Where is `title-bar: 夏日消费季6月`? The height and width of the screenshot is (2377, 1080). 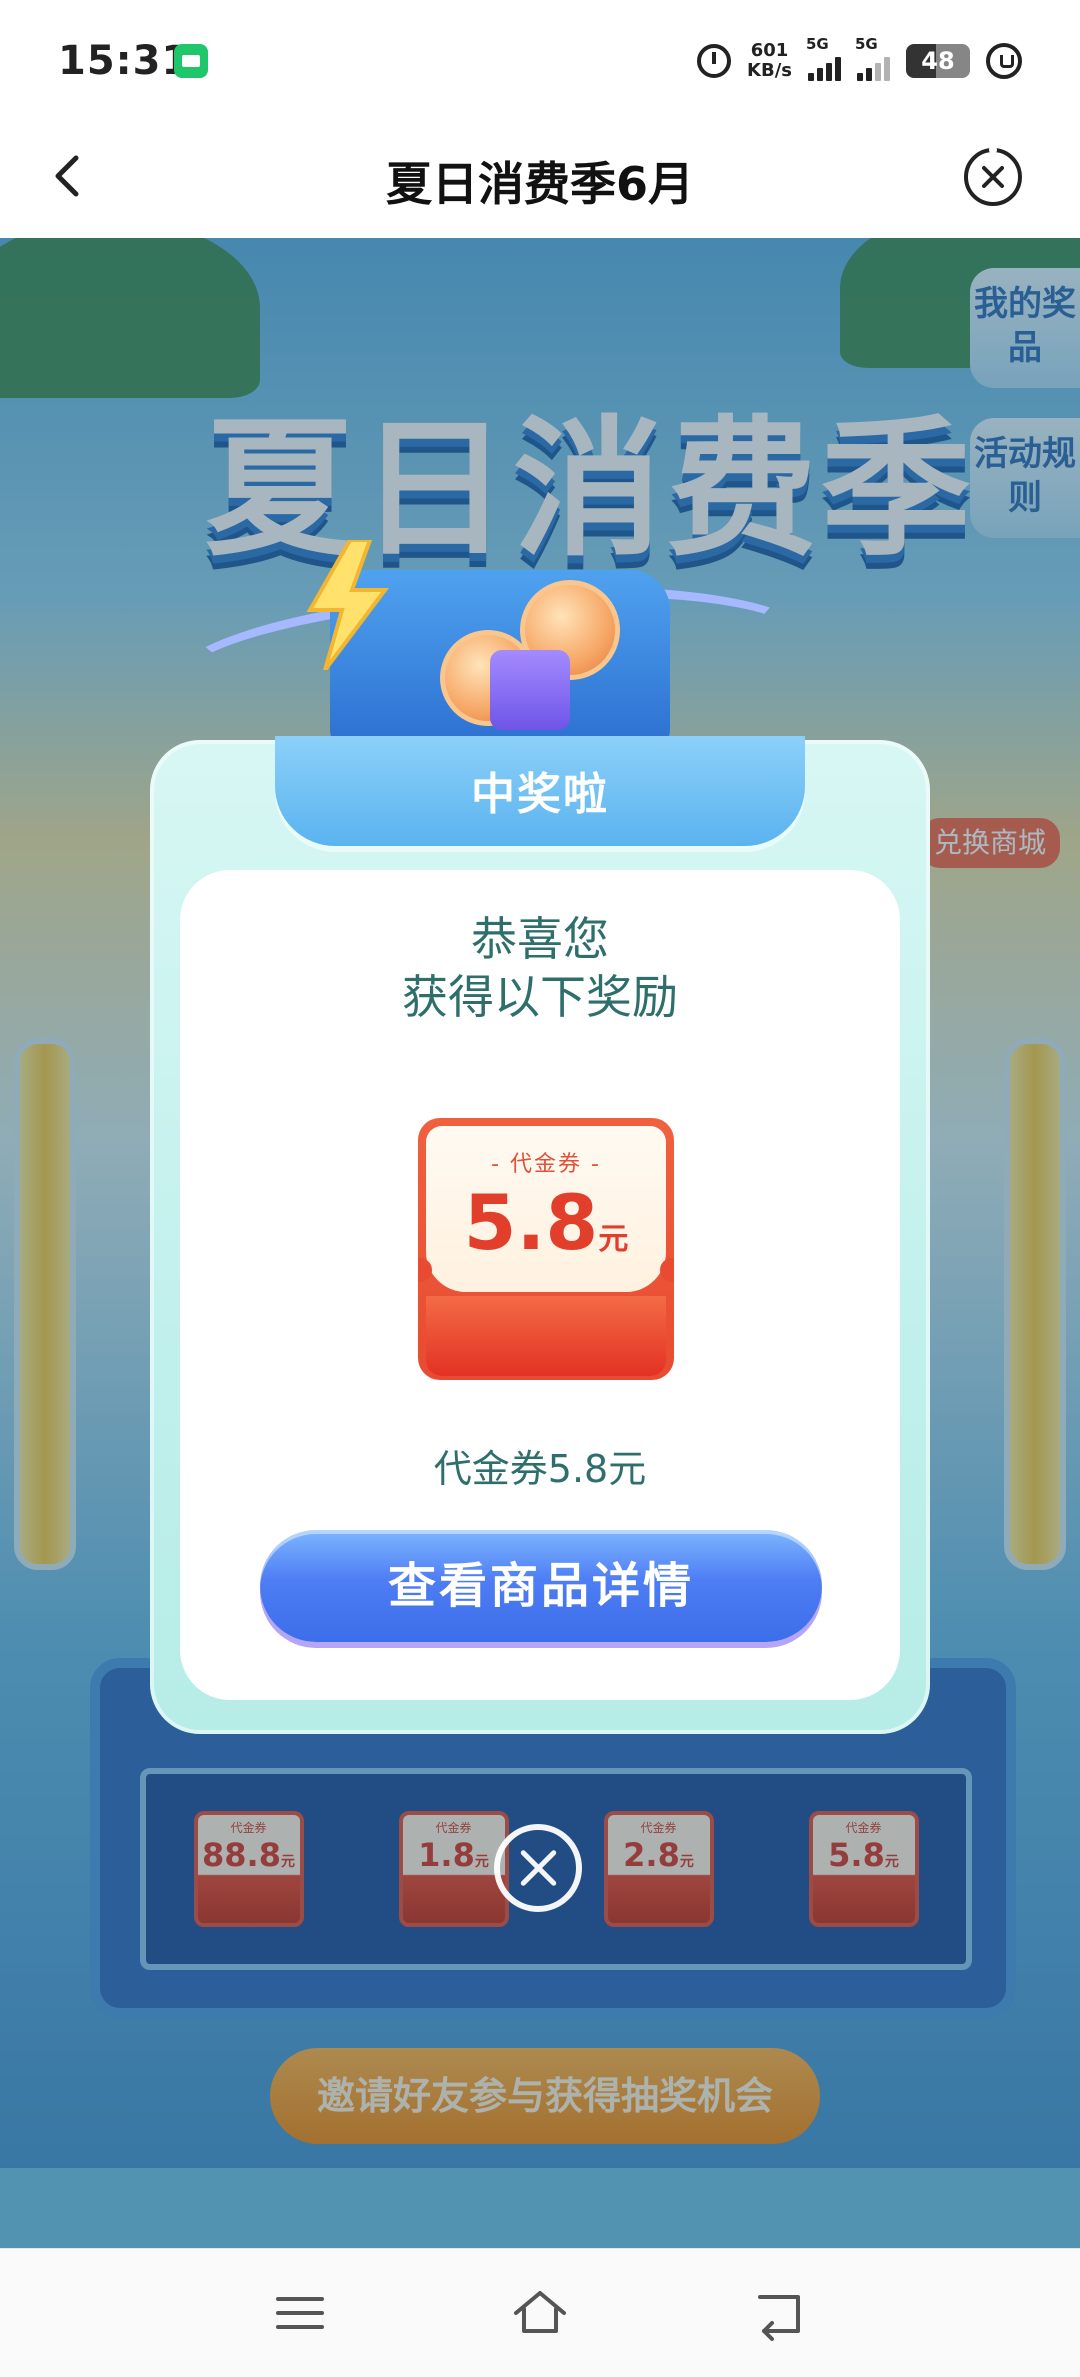 title-bar: 夏日消费季6月 is located at coordinates (540, 179).